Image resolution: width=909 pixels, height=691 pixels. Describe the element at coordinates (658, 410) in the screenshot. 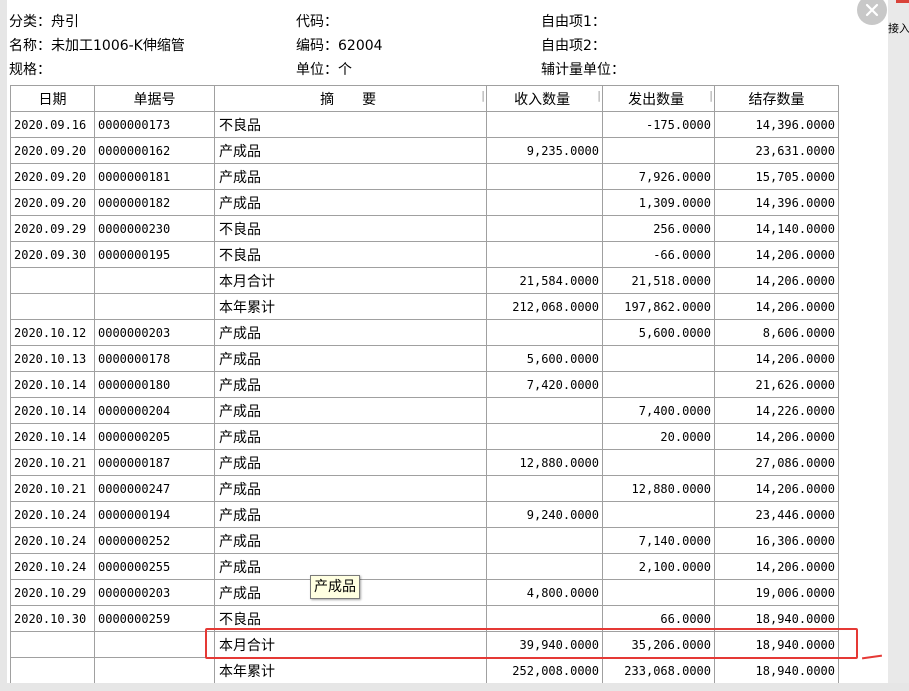

I see `cell-out-qty: 7,400.0000` at that location.